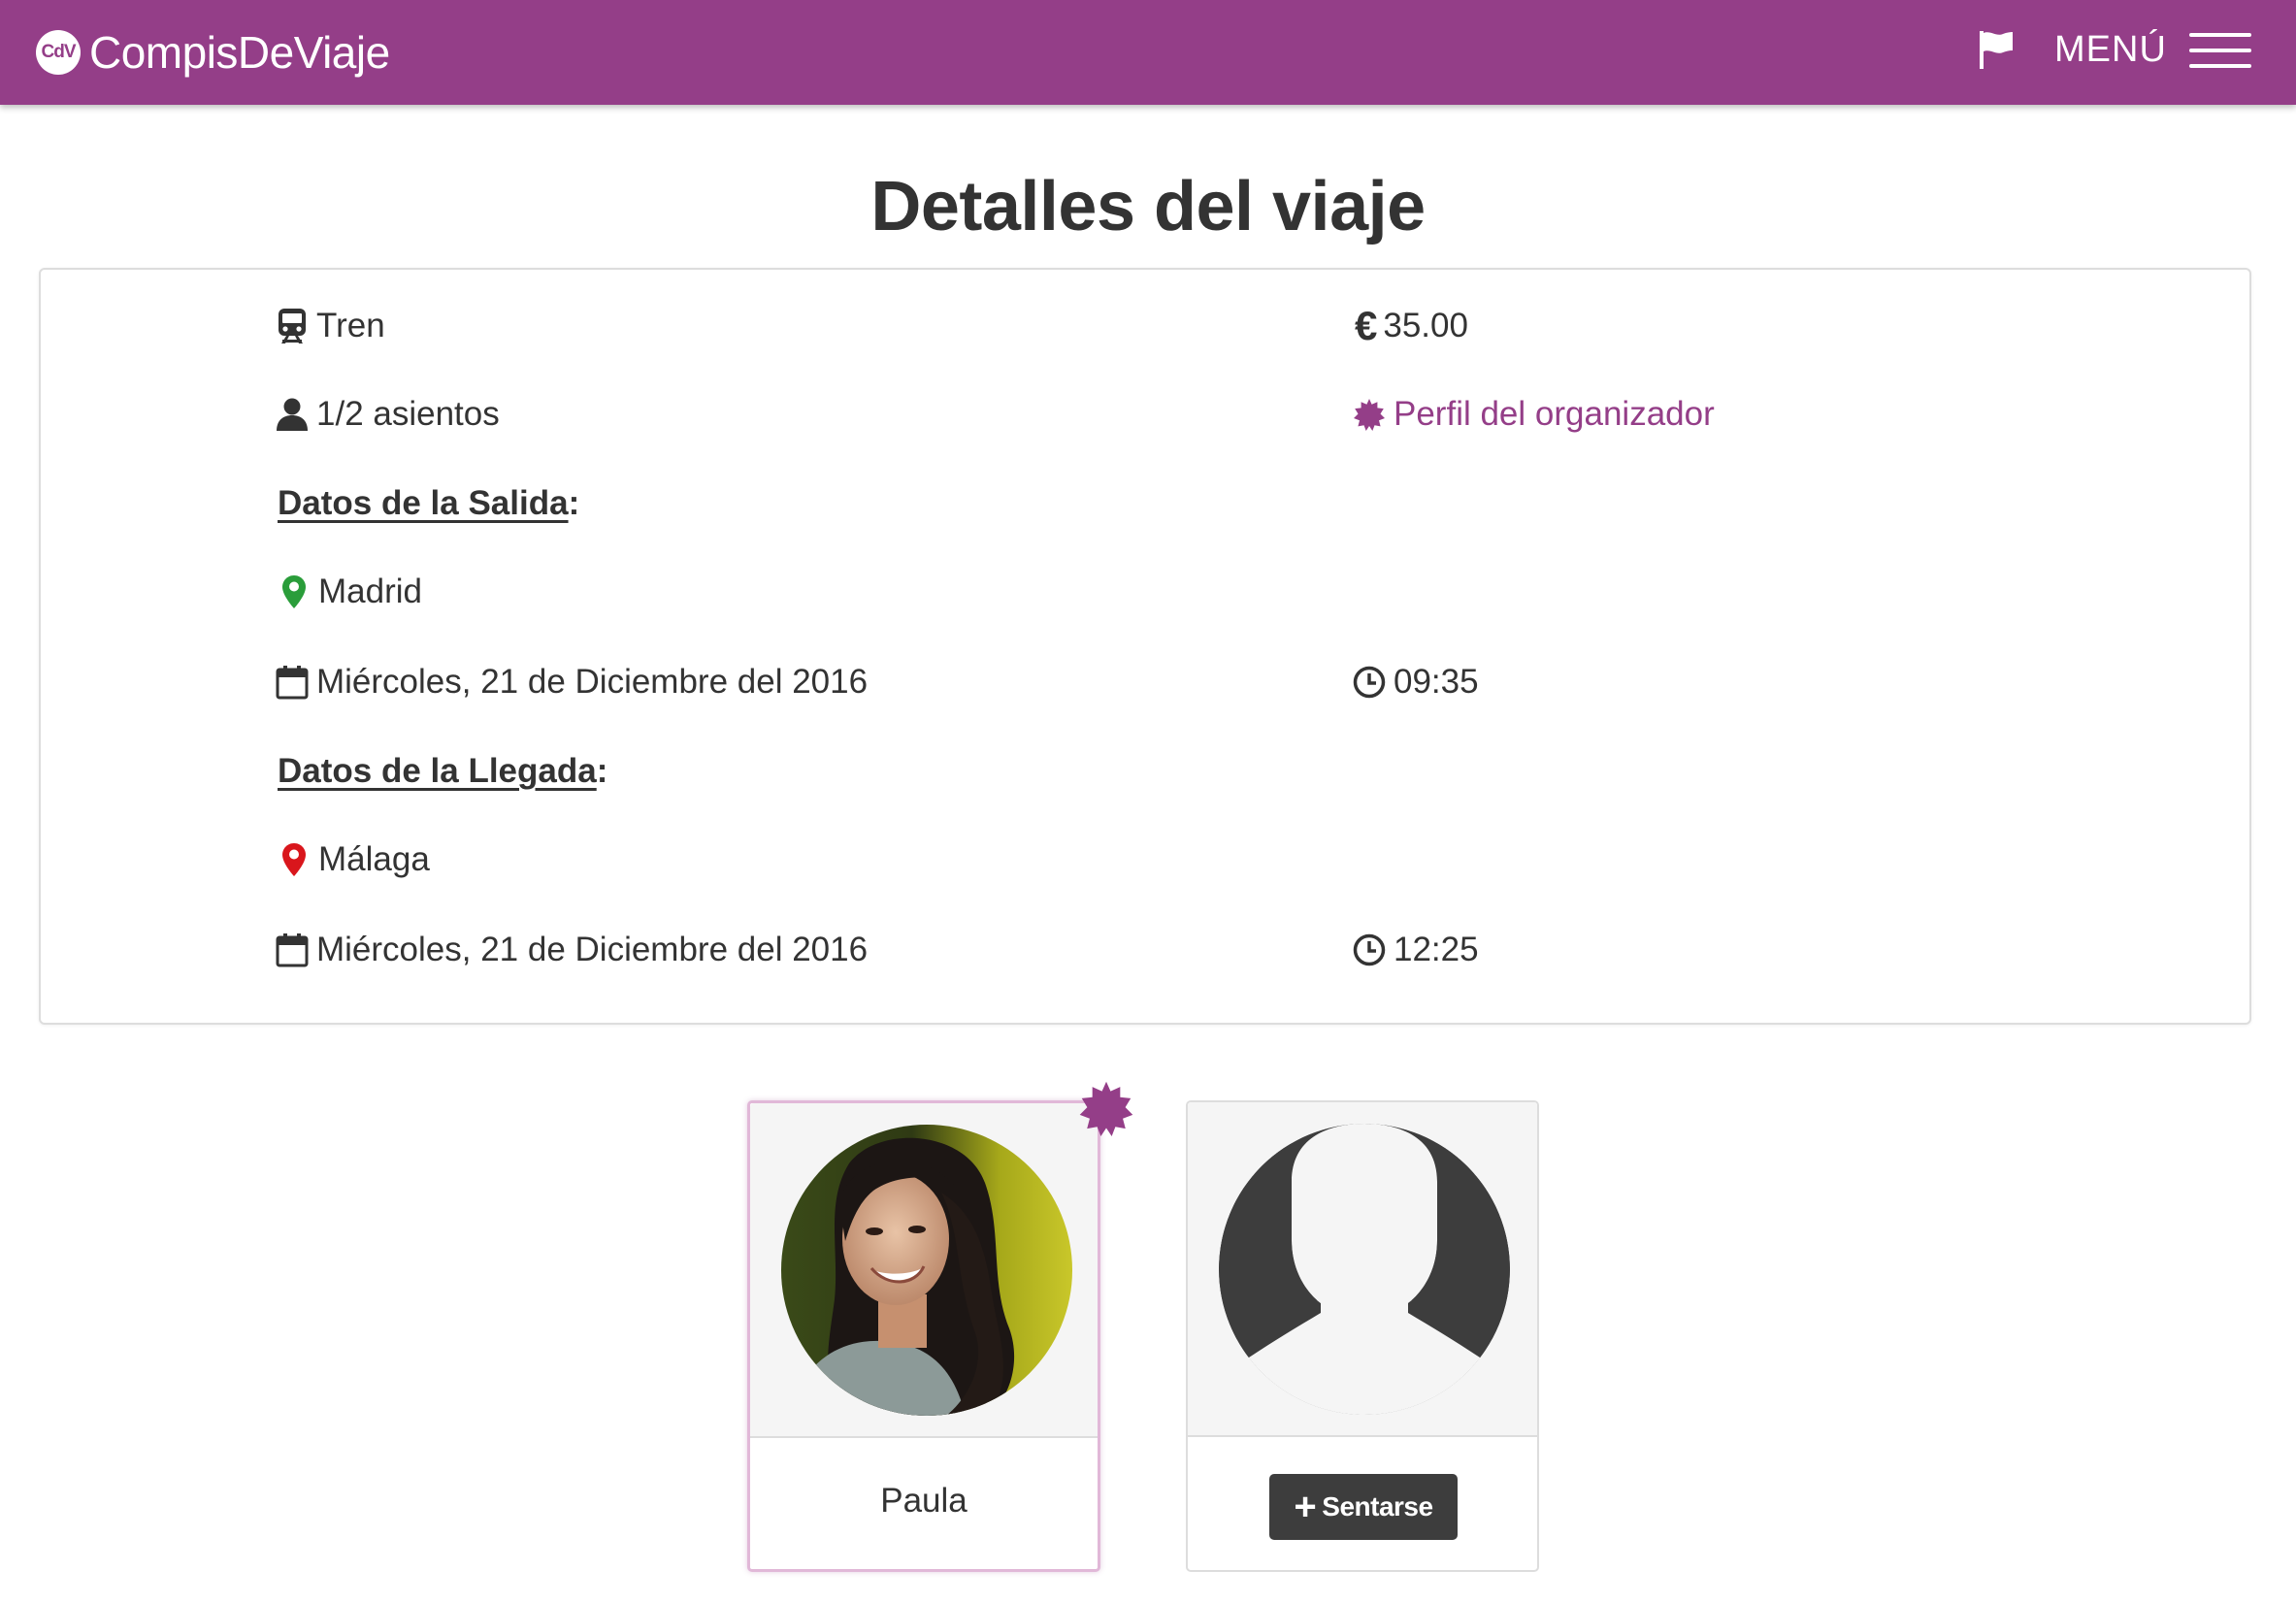  I want to click on plus-icon: +, so click(1305, 1507).